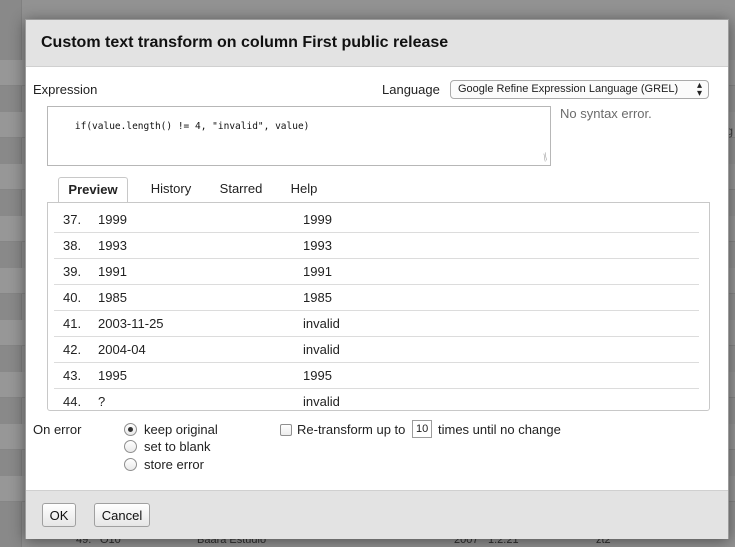  Describe the element at coordinates (376, 399) in the screenshot. I see `table-row: 44. ? invalid` at that location.